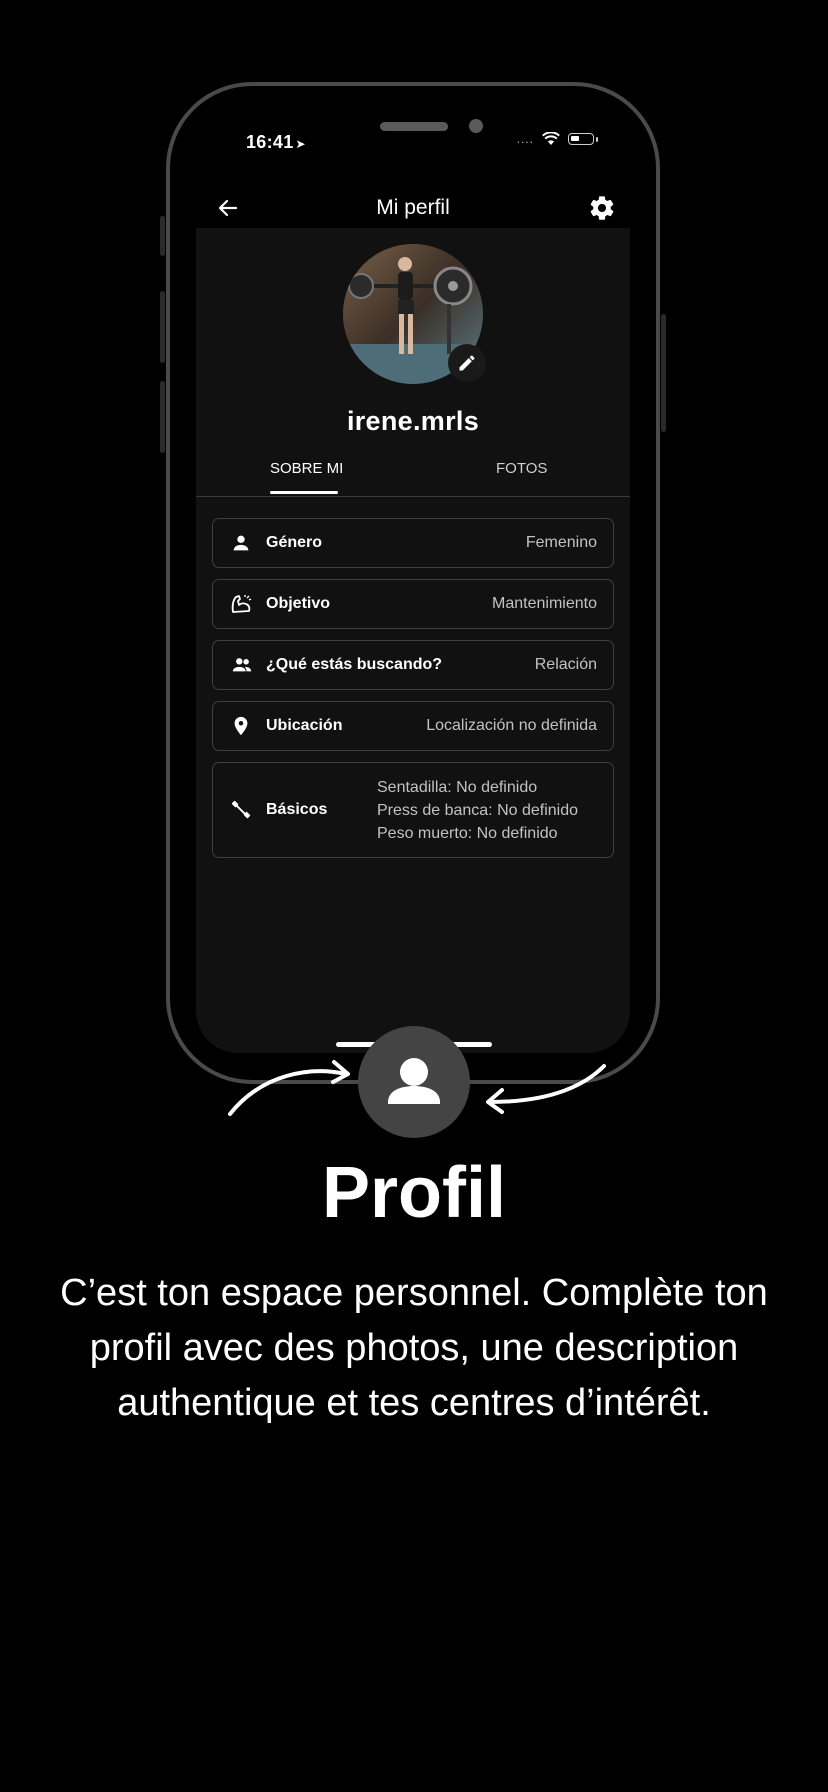  Describe the element at coordinates (162, 417) in the screenshot. I see `volume-down-button` at that location.